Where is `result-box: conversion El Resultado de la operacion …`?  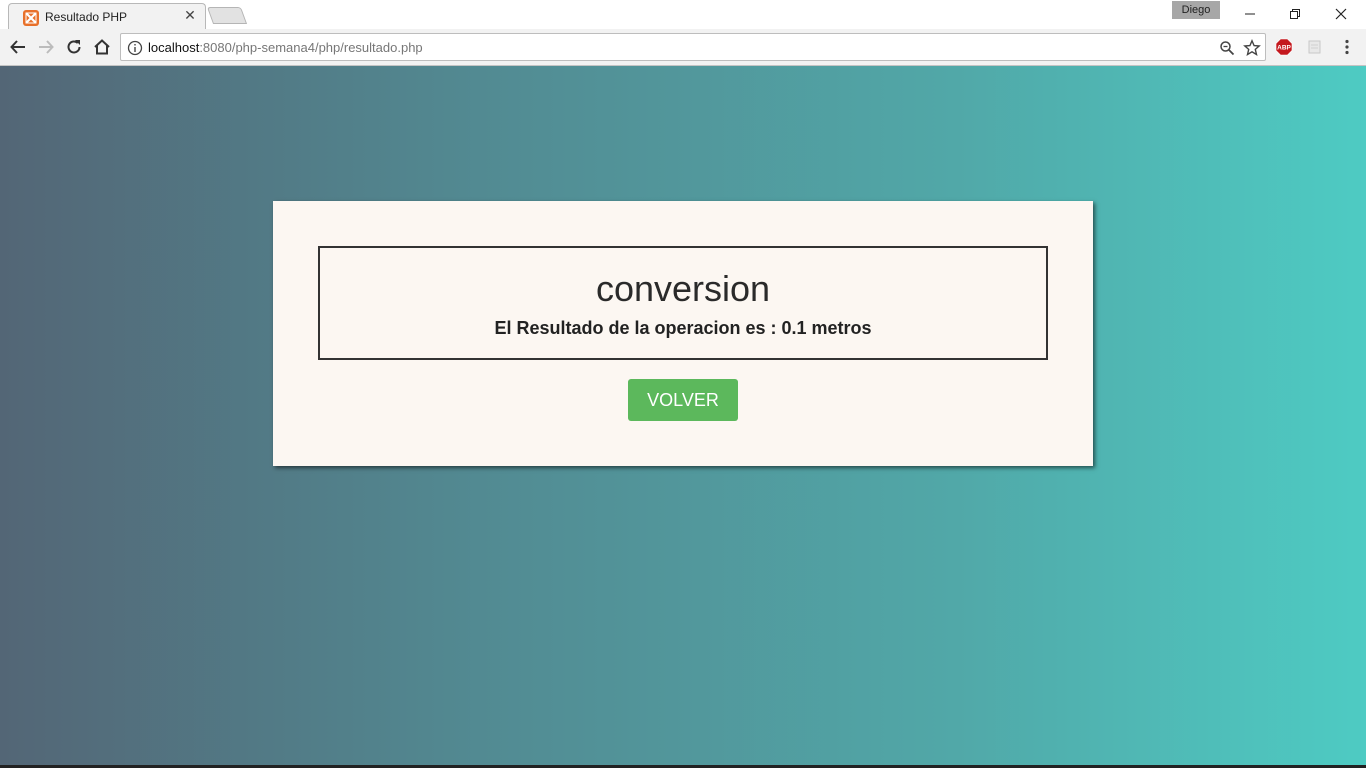 result-box: conversion El Resultado de la operacion … is located at coordinates (683, 303).